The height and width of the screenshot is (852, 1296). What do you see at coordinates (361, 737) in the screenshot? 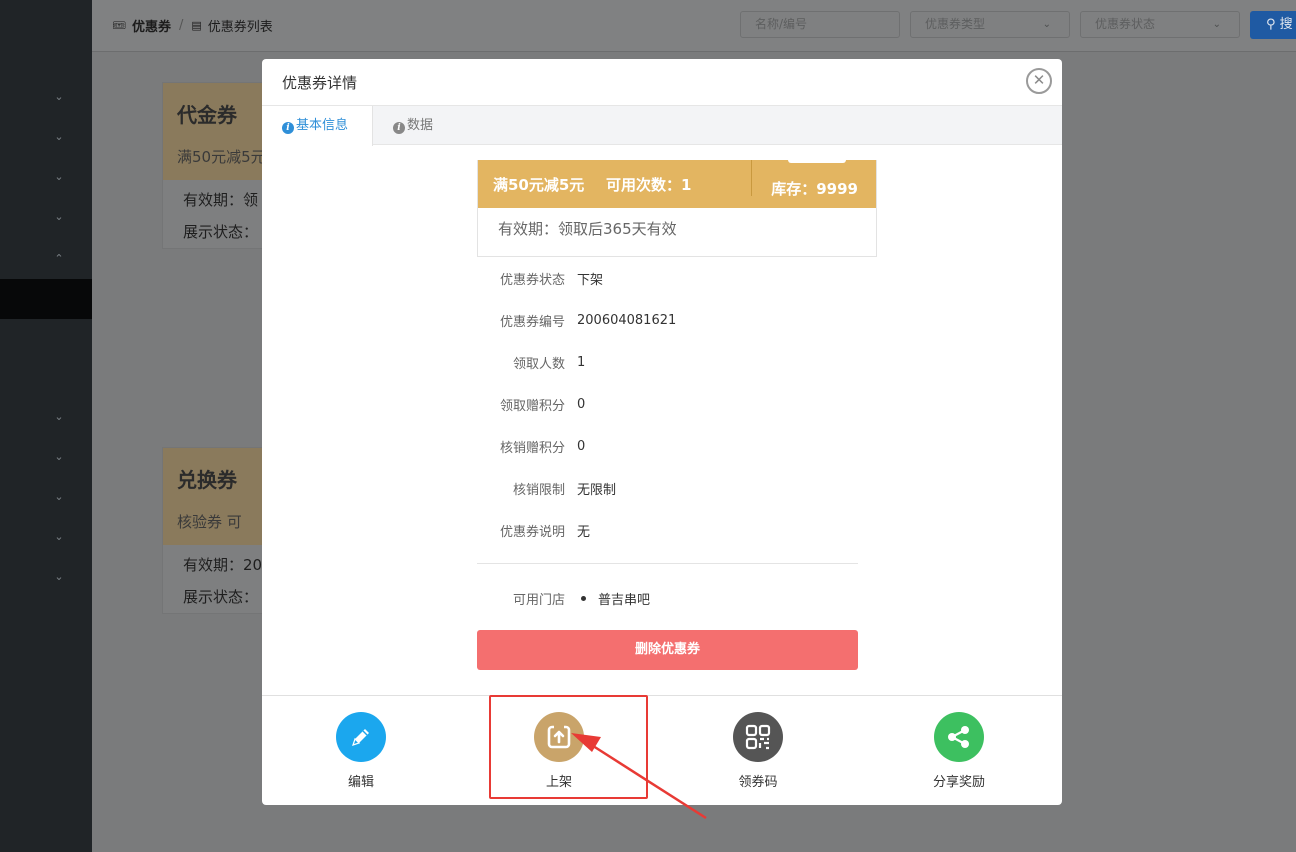
I see `pencil-icon` at bounding box center [361, 737].